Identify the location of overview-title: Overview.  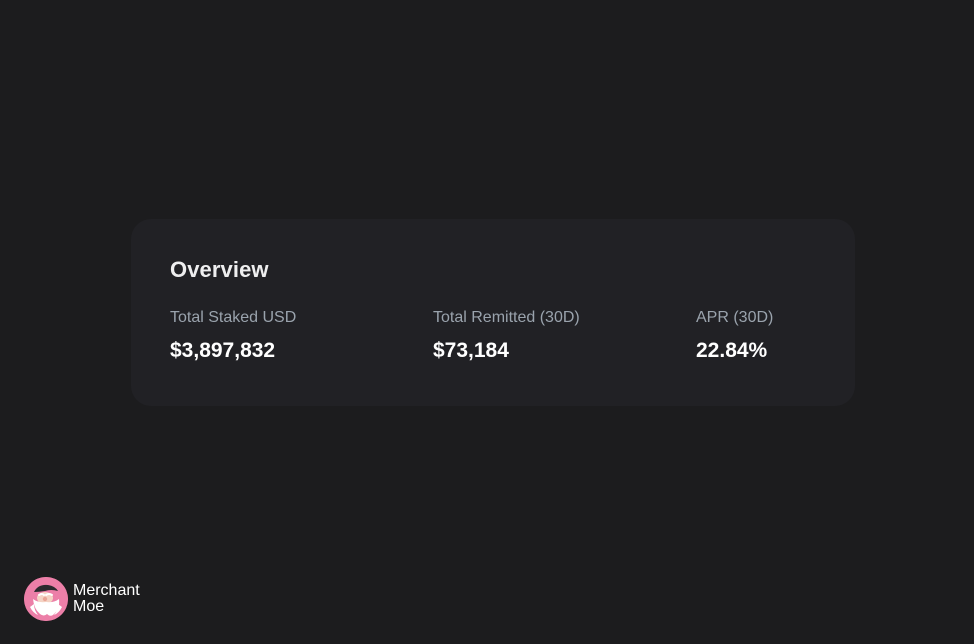
(219, 269).